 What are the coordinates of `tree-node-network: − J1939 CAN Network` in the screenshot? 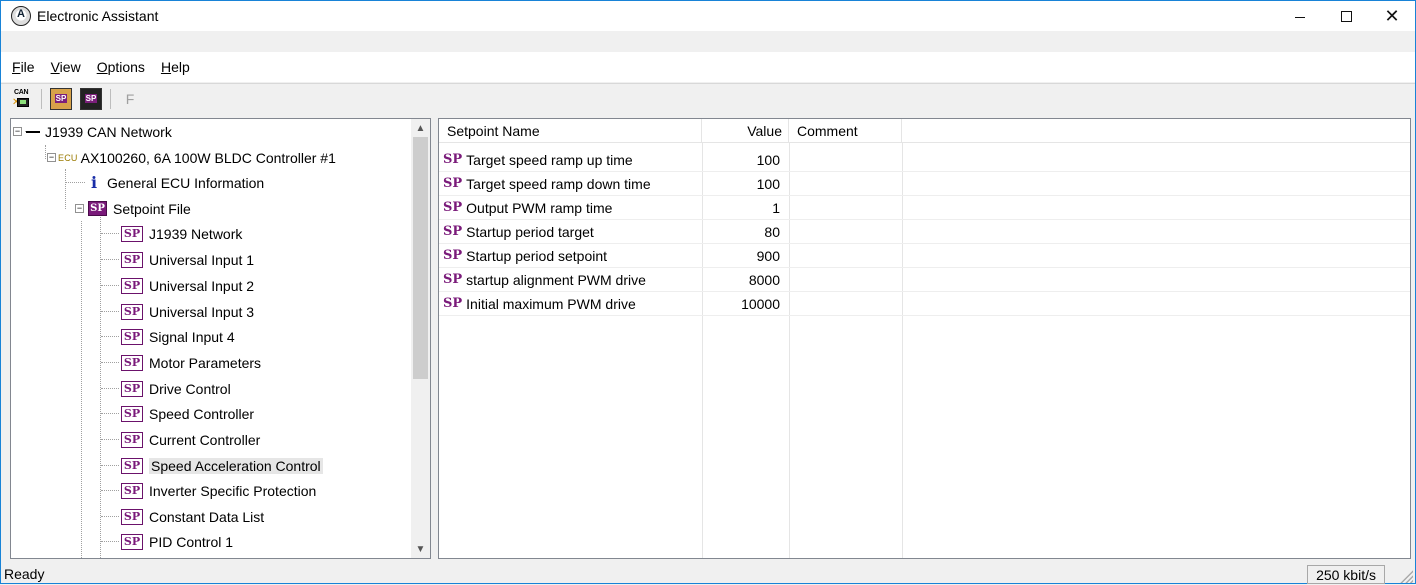 It's located at (92, 131).